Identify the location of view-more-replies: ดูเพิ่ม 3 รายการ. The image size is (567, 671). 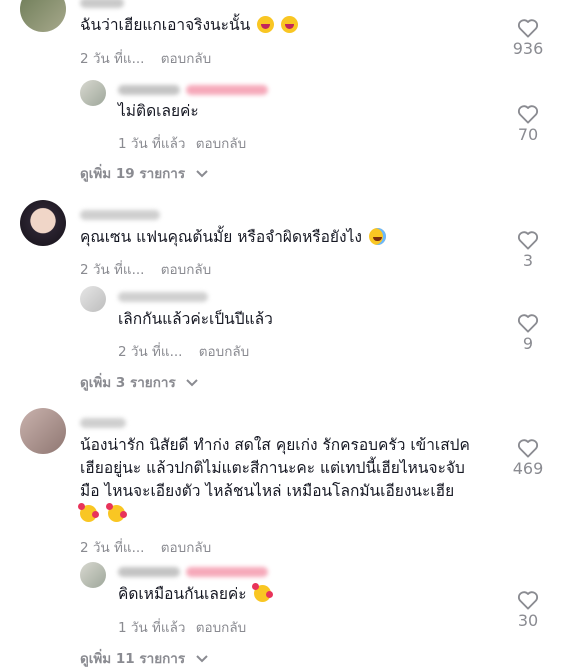
(139, 382).